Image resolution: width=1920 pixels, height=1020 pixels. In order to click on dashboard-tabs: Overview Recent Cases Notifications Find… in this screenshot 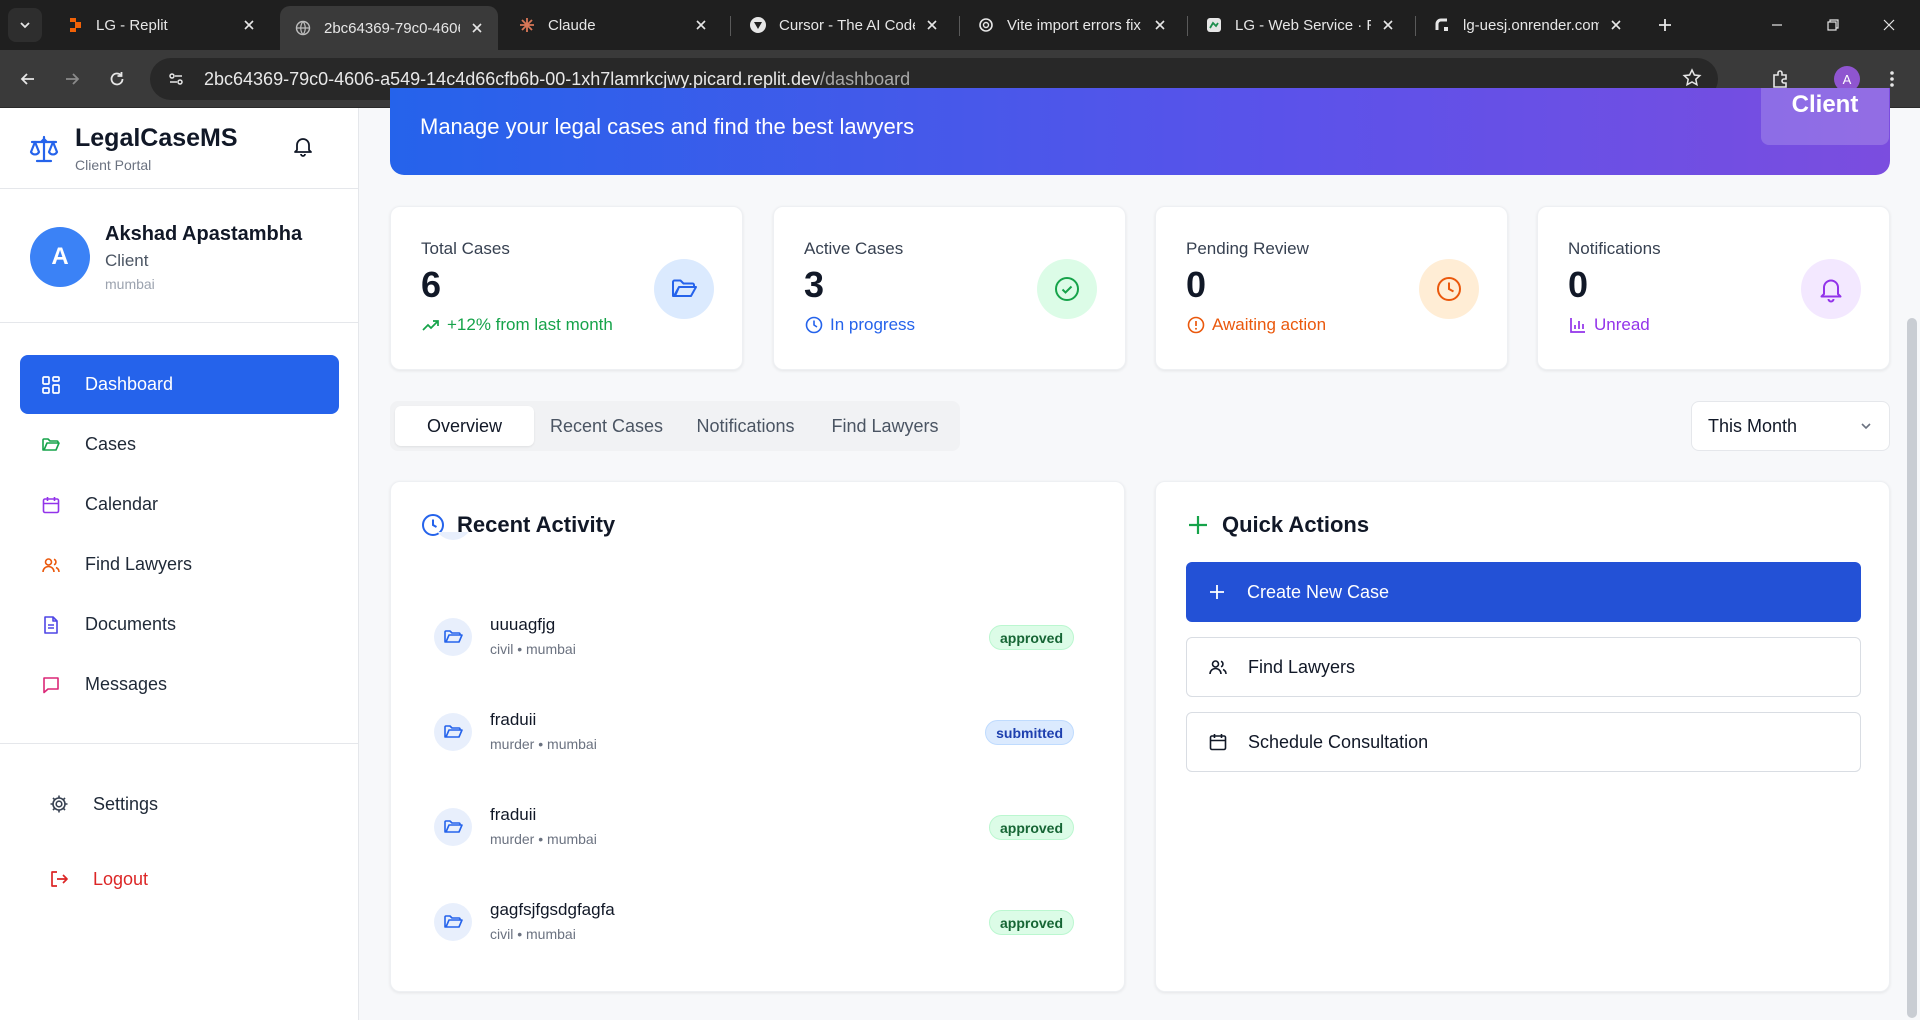, I will do `click(675, 426)`.